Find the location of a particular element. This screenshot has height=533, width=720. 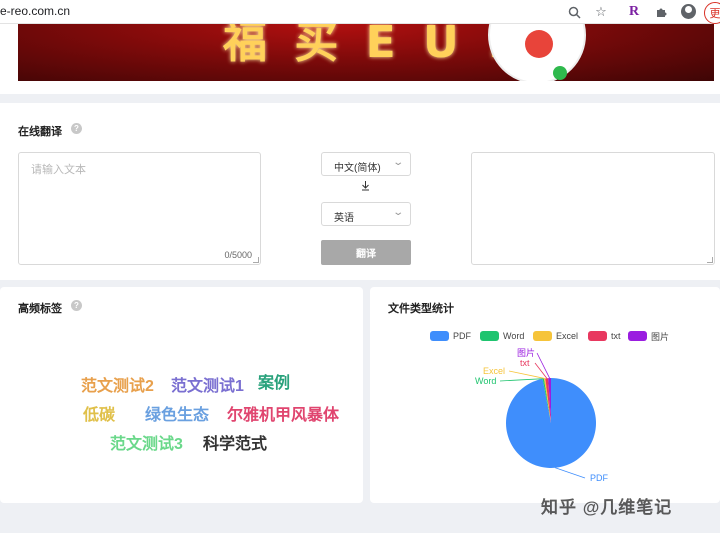

legend-item: Excel is located at coordinates (555, 336).